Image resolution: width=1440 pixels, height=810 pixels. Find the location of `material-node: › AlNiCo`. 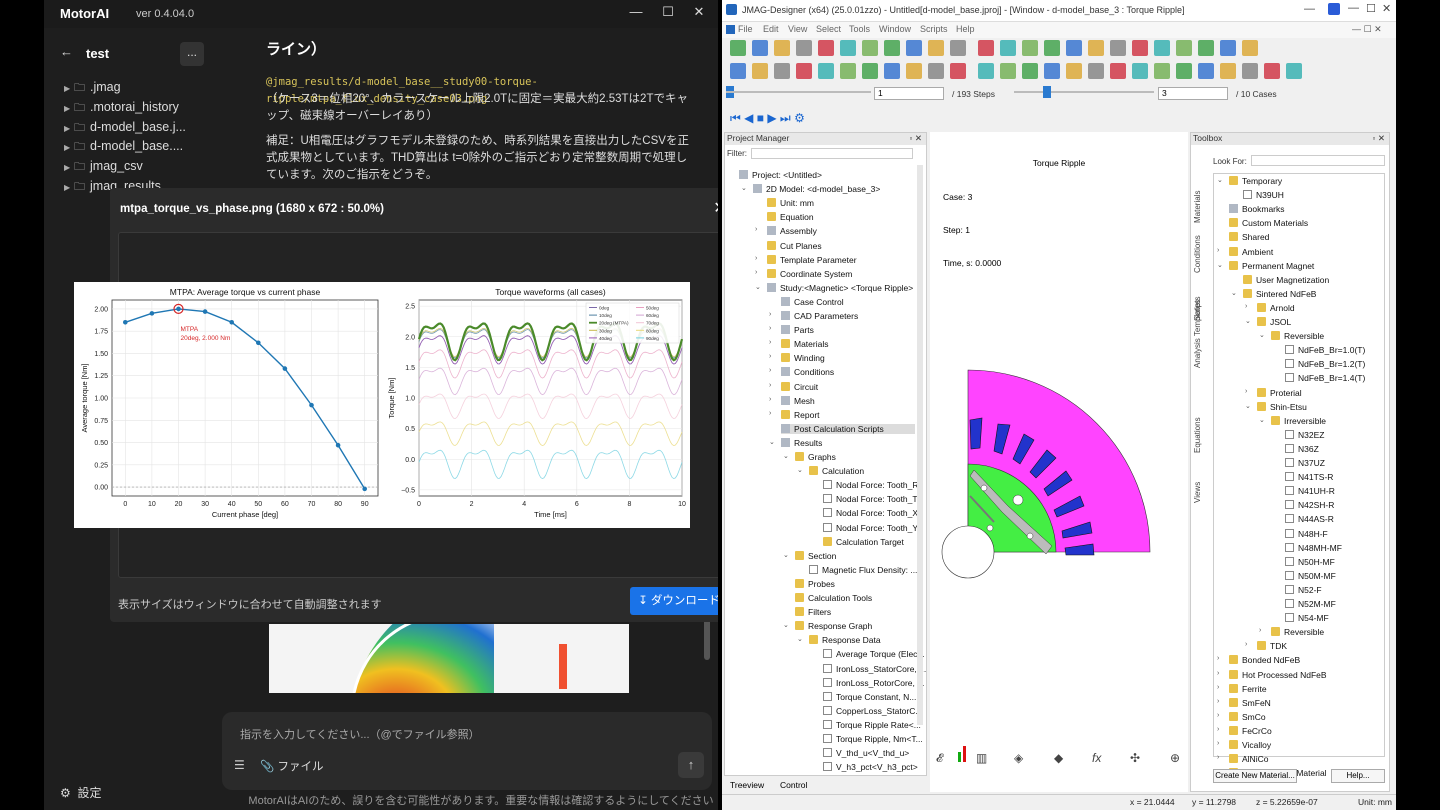

material-node: › AlNiCo is located at coordinates (1242, 759).